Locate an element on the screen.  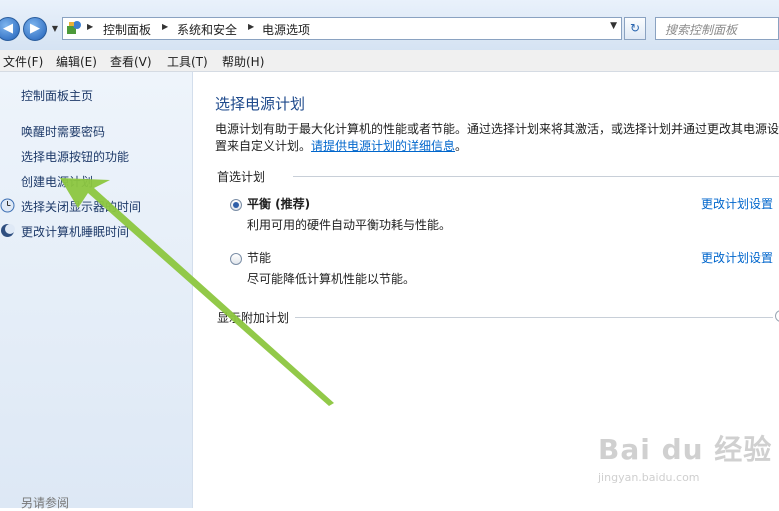
menu-file: 文件(F) is located at coordinates (23, 61).